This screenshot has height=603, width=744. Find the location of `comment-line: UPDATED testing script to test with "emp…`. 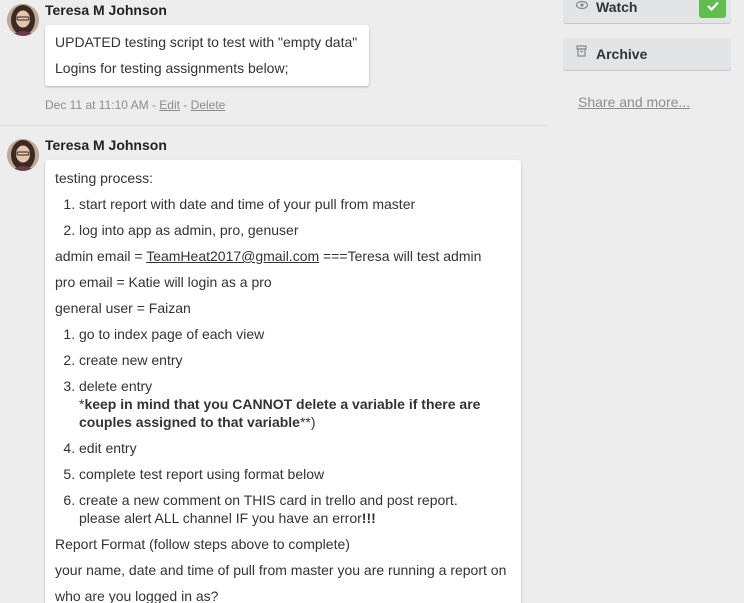

comment-line: UPDATED testing script to test with "emp… is located at coordinates (206, 42).